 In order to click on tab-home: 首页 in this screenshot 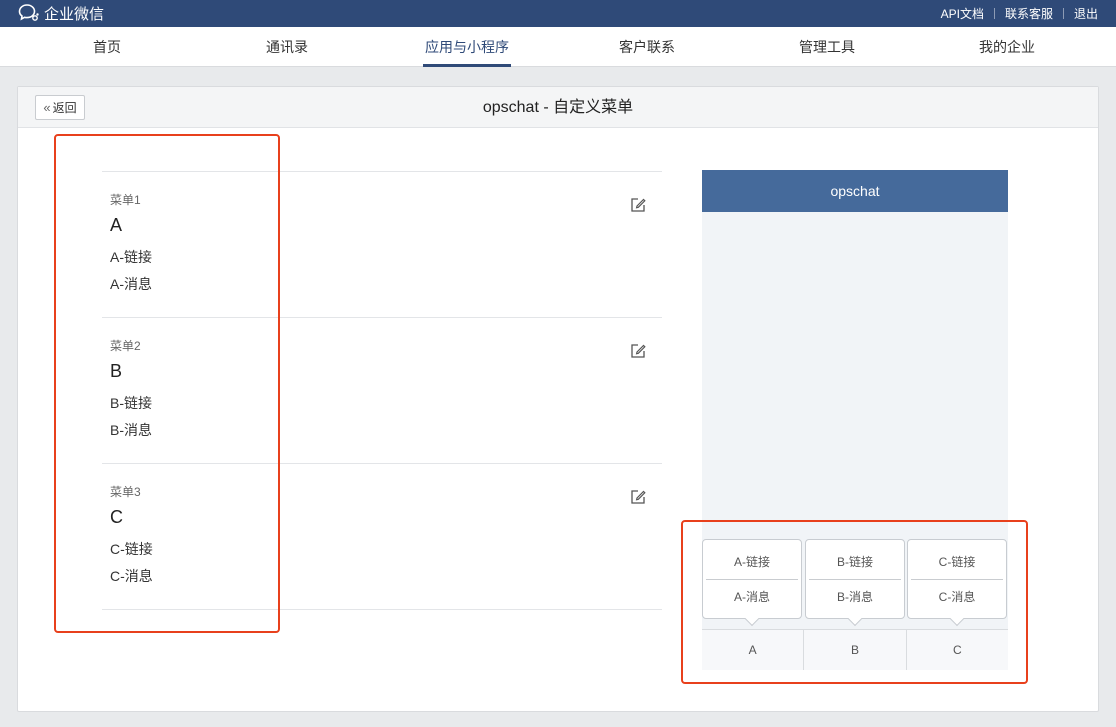, I will do `click(107, 47)`.